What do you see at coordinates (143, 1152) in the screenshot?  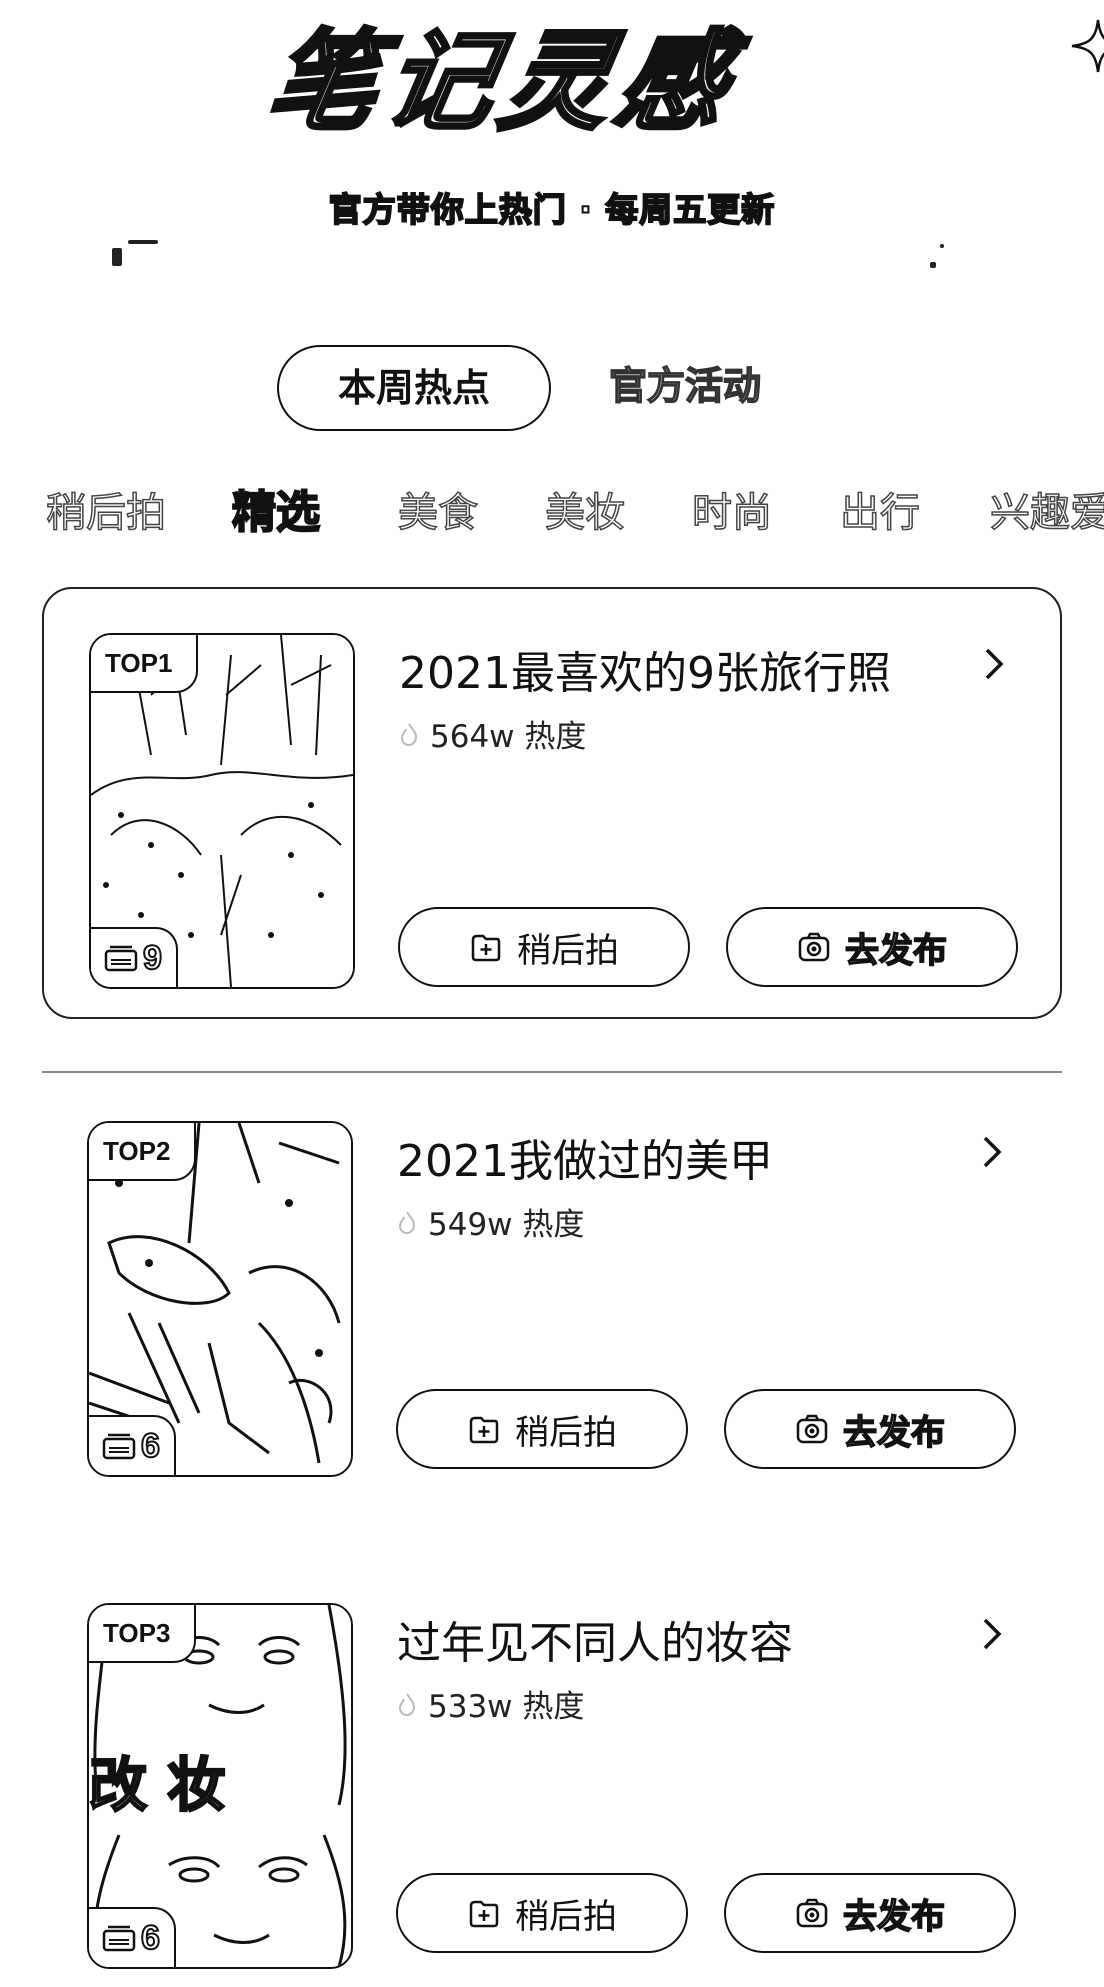 I see `rank-badge: TOP2` at bounding box center [143, 1152].